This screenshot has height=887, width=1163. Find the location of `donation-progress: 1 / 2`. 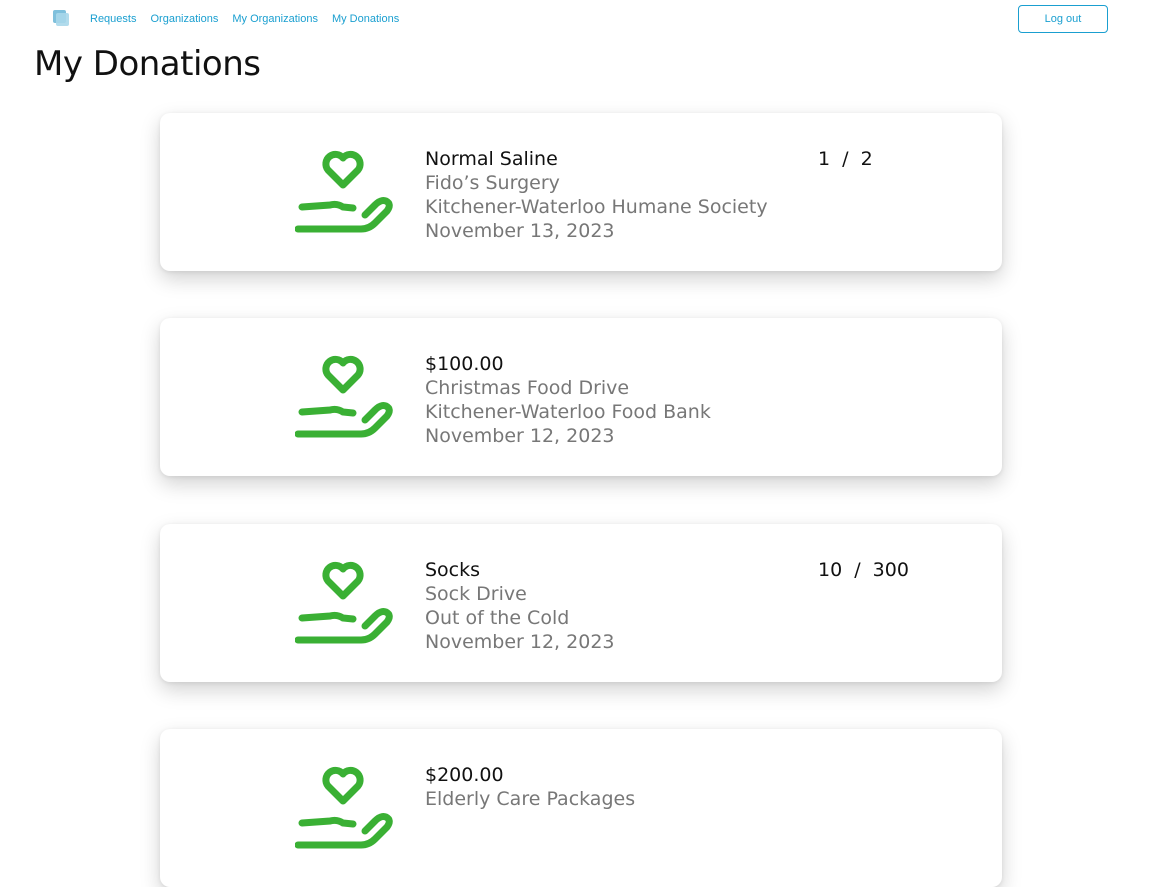

donation-progress: 1 / 2 is located at coordinates (845, 159).